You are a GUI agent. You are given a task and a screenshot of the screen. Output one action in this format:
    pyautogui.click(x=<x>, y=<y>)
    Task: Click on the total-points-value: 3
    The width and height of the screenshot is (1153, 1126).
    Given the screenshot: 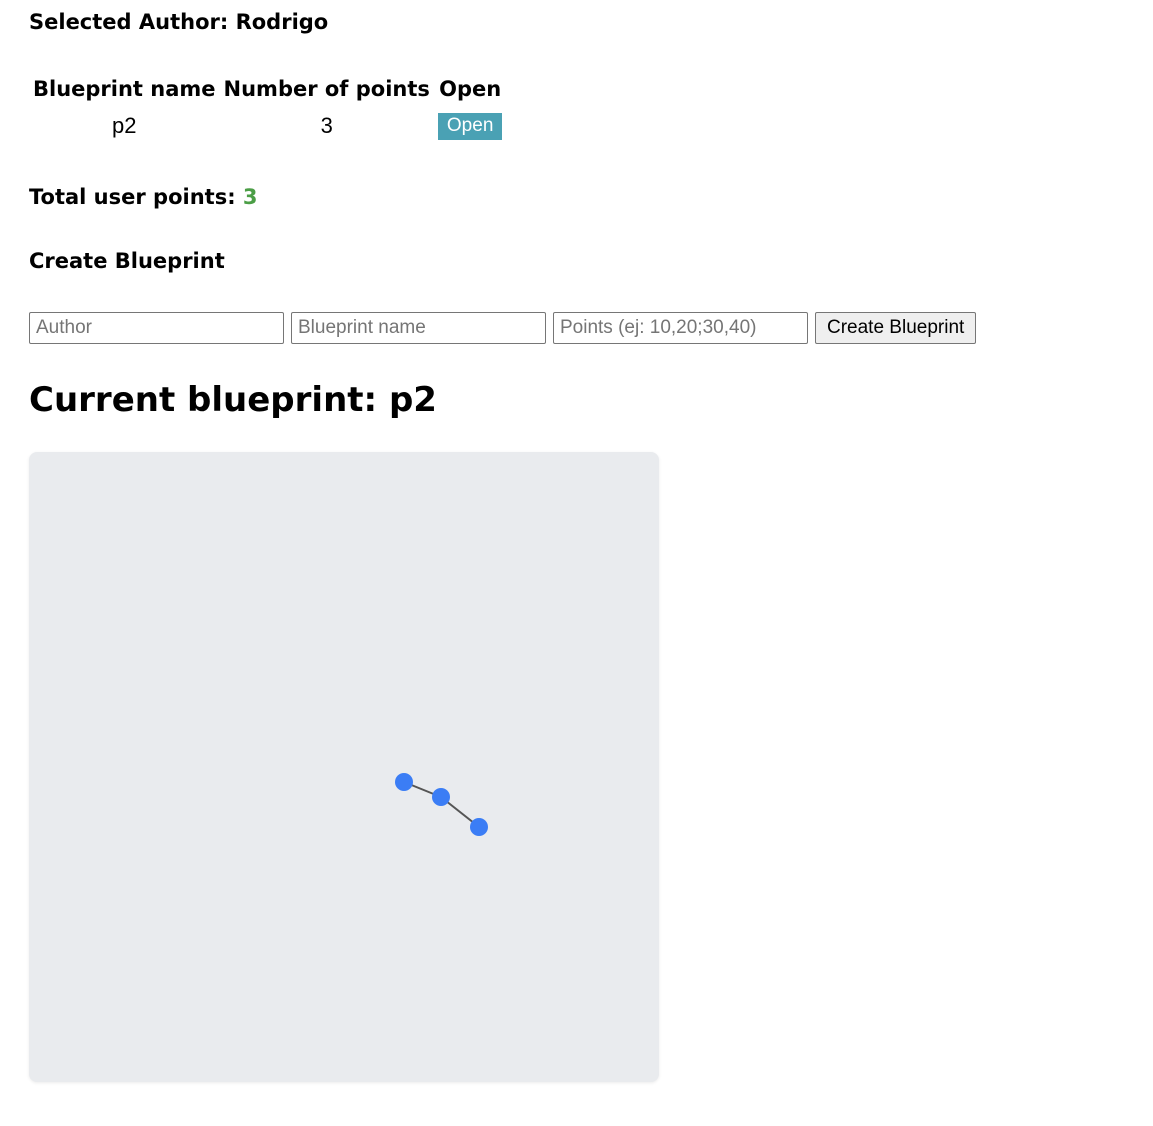 What is the action you would take?
    pyautogui.click(x=250, y=197)
    